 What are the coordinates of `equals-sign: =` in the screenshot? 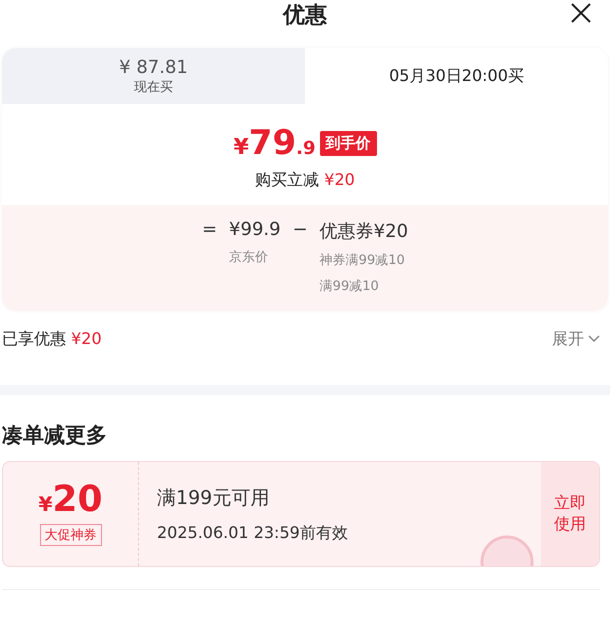 It's located at (210, 230).